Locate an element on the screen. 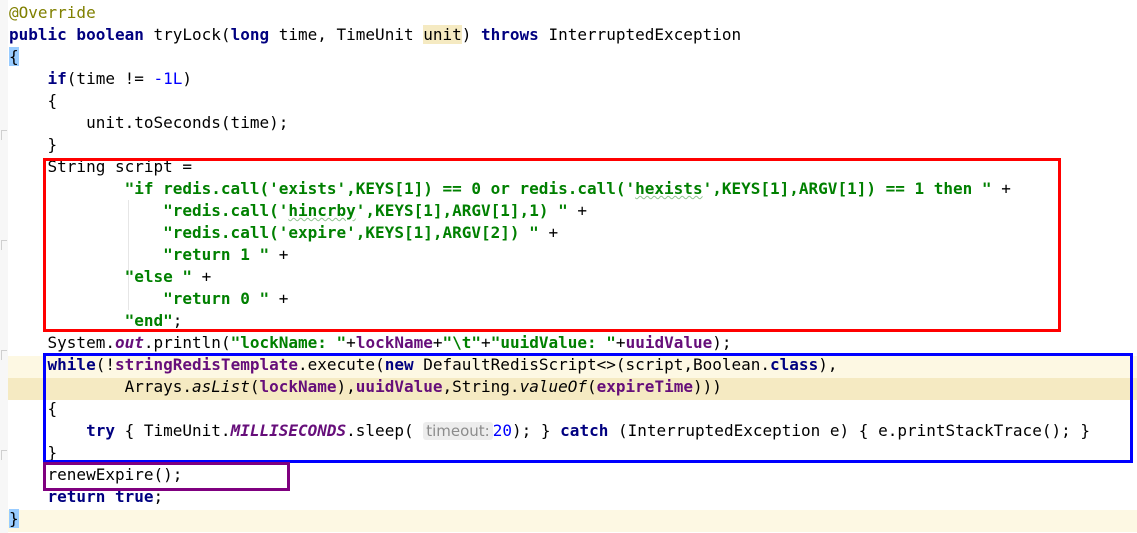  code-line-1: @Override is located at coordinates (52, 13).